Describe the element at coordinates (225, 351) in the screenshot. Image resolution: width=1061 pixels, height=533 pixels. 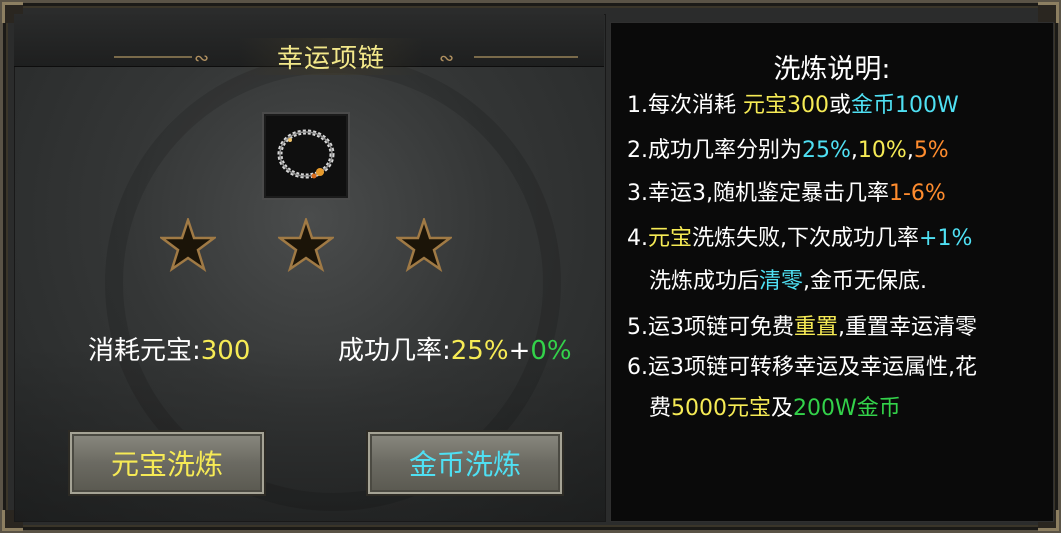
I see `cost-value: 300` at that location.